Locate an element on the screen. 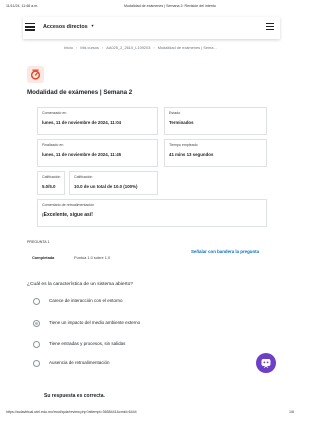 The image size is (320, 424). answer-option: Ausencia de retroalimentación is located at coordinates (143, 364).